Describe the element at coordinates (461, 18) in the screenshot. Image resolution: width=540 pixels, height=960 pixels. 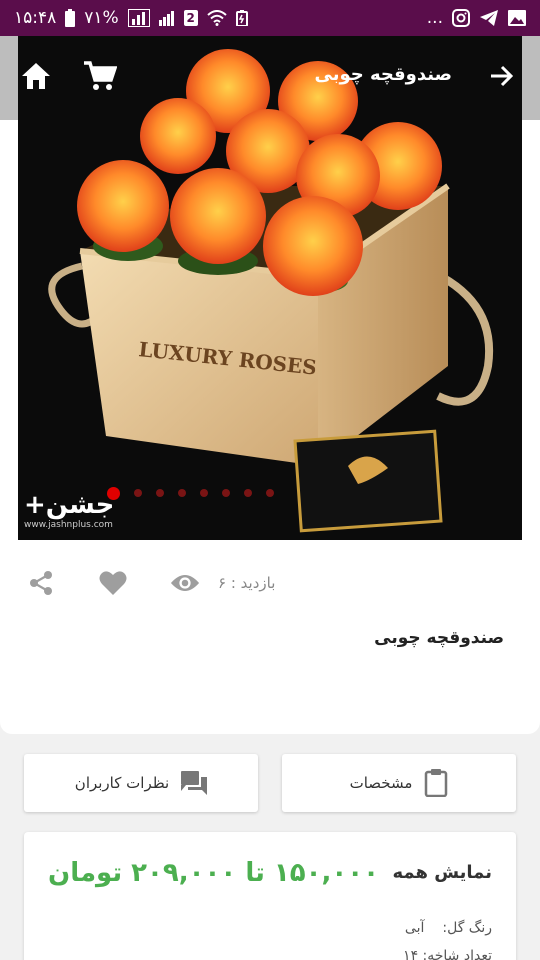
I see `instagram-icon` at that location.